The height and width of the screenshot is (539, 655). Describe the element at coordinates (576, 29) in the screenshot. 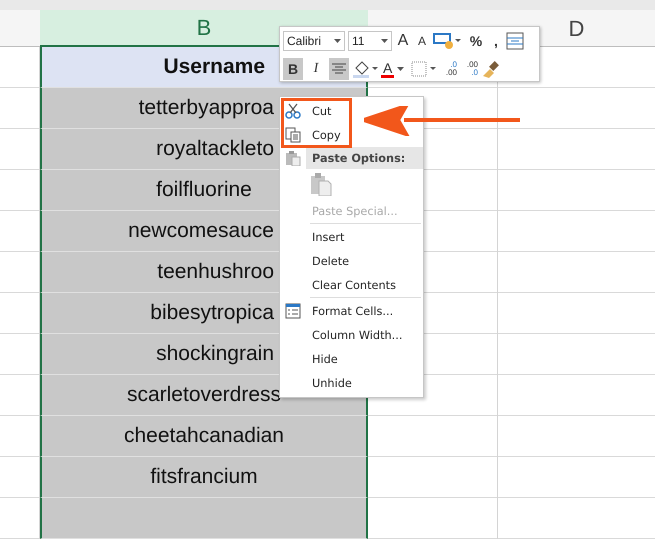

I see `column-header: D` at that location.